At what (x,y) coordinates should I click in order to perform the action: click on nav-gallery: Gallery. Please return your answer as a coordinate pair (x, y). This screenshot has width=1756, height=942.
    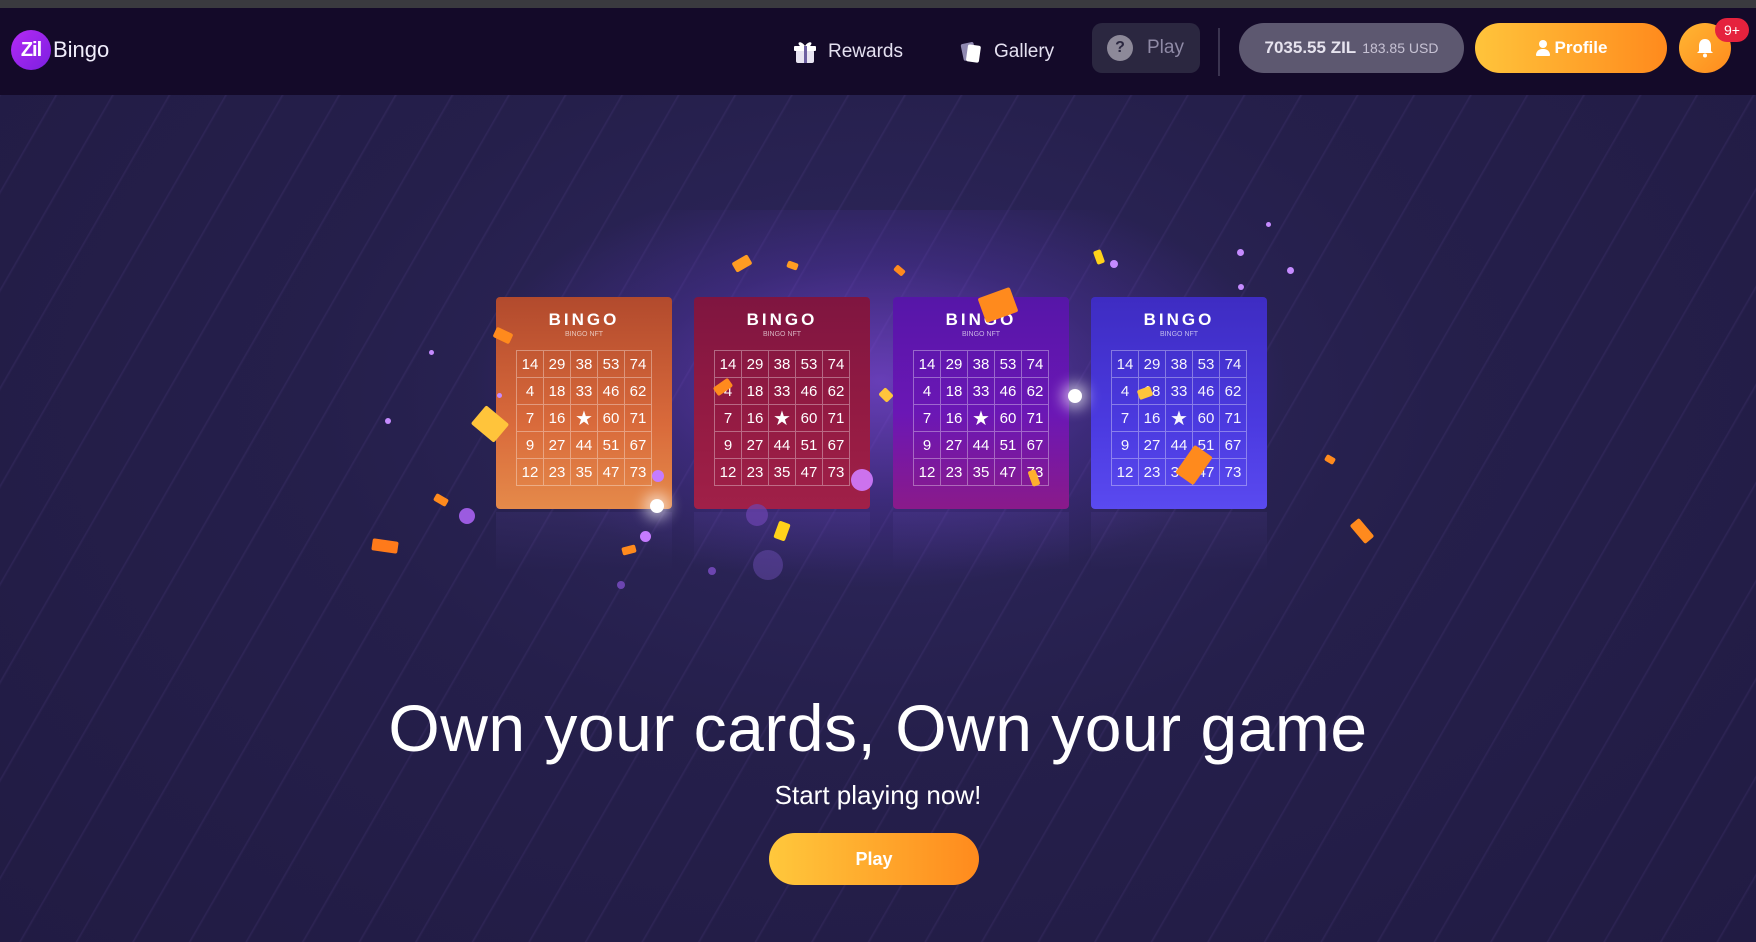
    Looking at the image, I should click on (1006, 52).